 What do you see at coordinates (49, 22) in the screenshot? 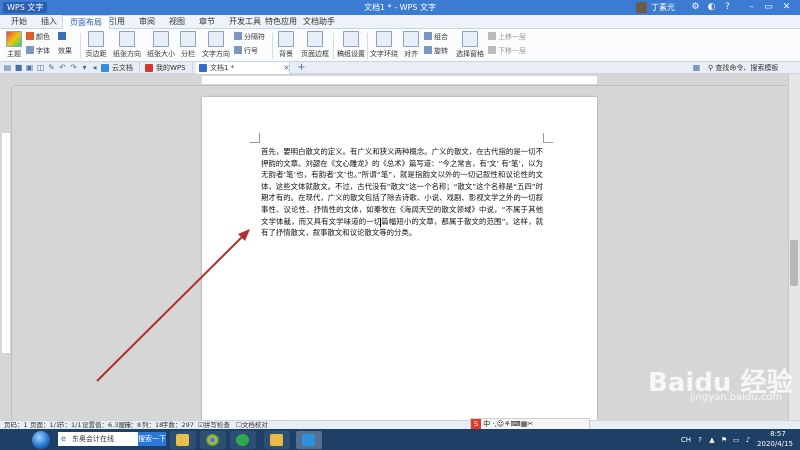
I see `tab-insert: 插入` at bounding box center [49, 22].